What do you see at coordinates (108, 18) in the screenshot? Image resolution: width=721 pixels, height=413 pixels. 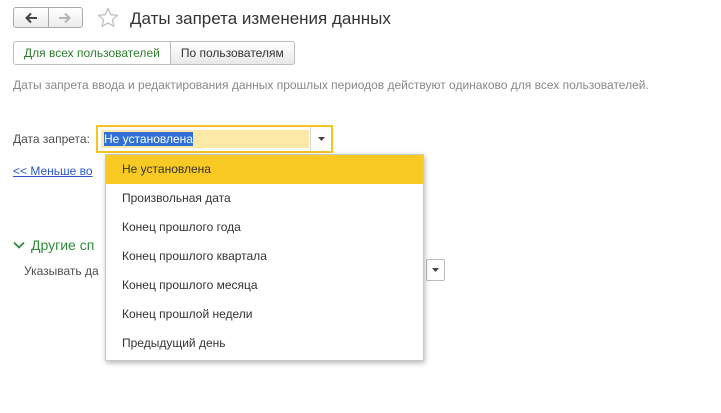 I see `star-icon` at bounding box center [108, 18].